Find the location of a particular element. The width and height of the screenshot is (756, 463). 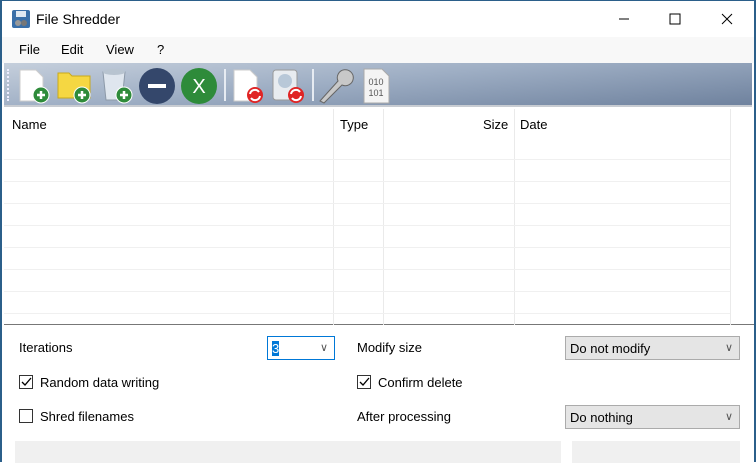

column-header-date: Date is located at coordinates (533, 124).